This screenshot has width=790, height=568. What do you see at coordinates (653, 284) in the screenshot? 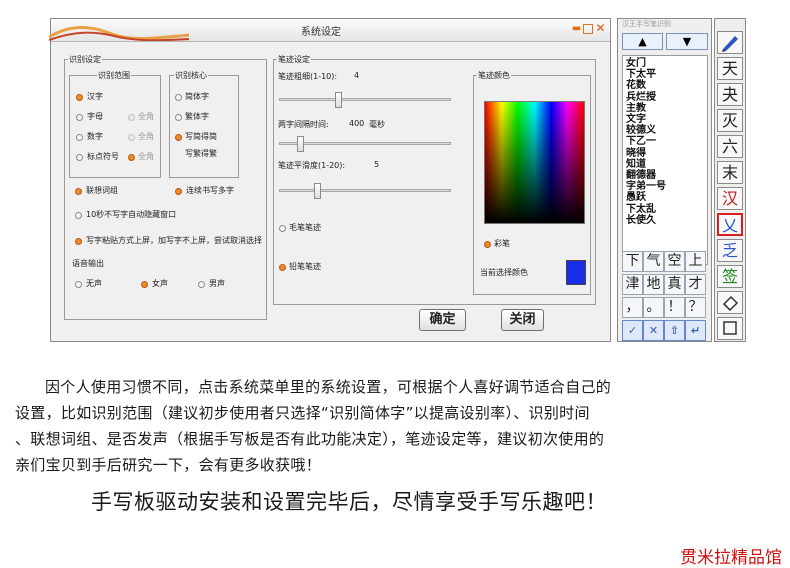
I see `key-cell: 地` at bounding box center [653, 284].